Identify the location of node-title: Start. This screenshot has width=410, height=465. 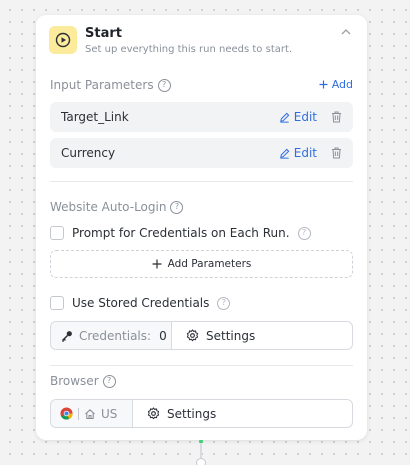
(103, 33).